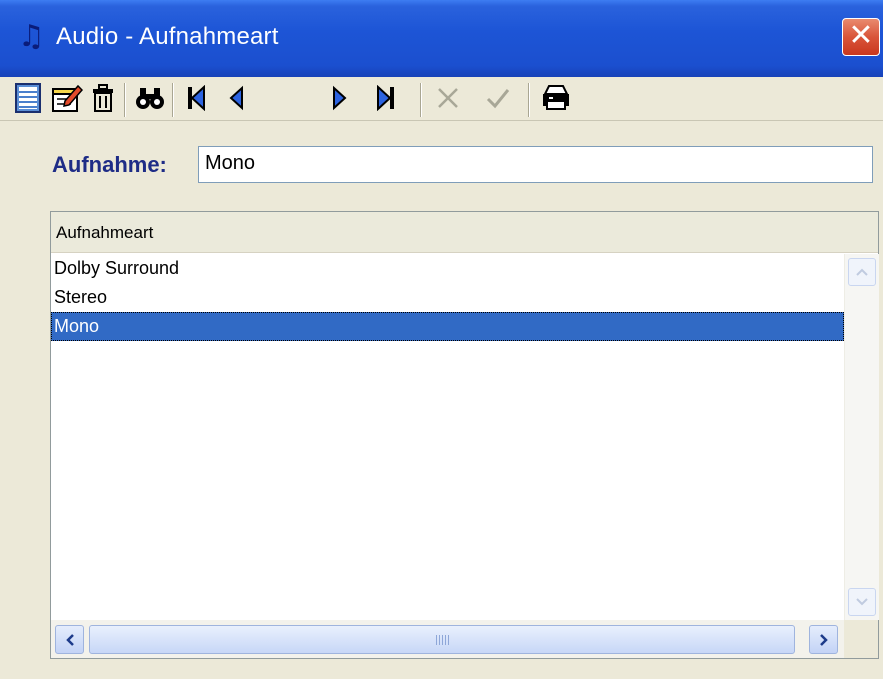  What do you see at coordinates (861, 437) in the screenshot?
I see `vertical-scrollbar` at bounding box center [861, 437].